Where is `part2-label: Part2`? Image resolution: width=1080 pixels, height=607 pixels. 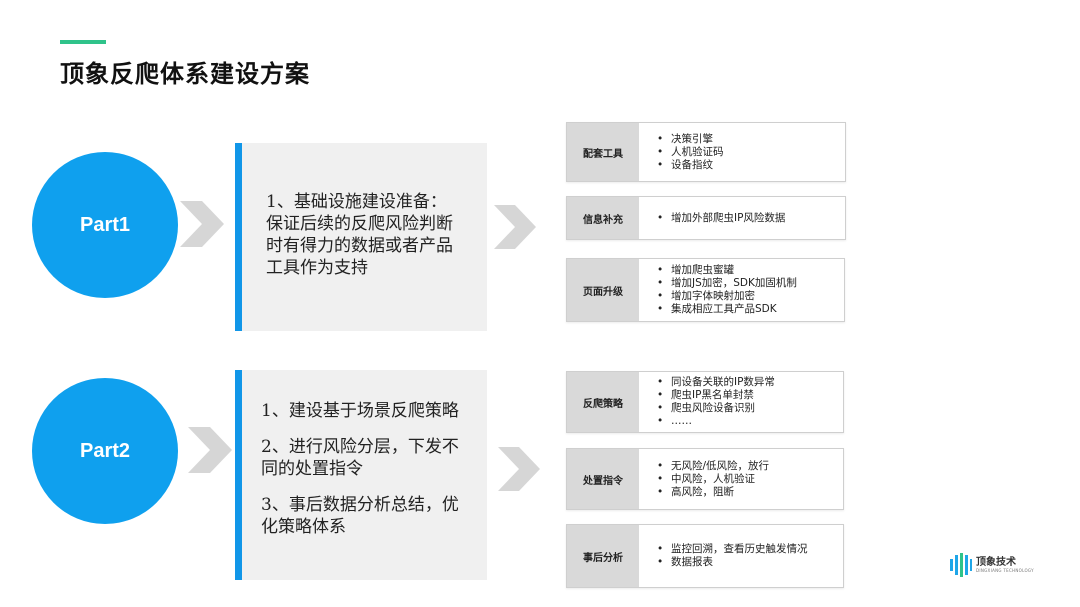
part2-label: Part2 is located at coordinates (105, 450).